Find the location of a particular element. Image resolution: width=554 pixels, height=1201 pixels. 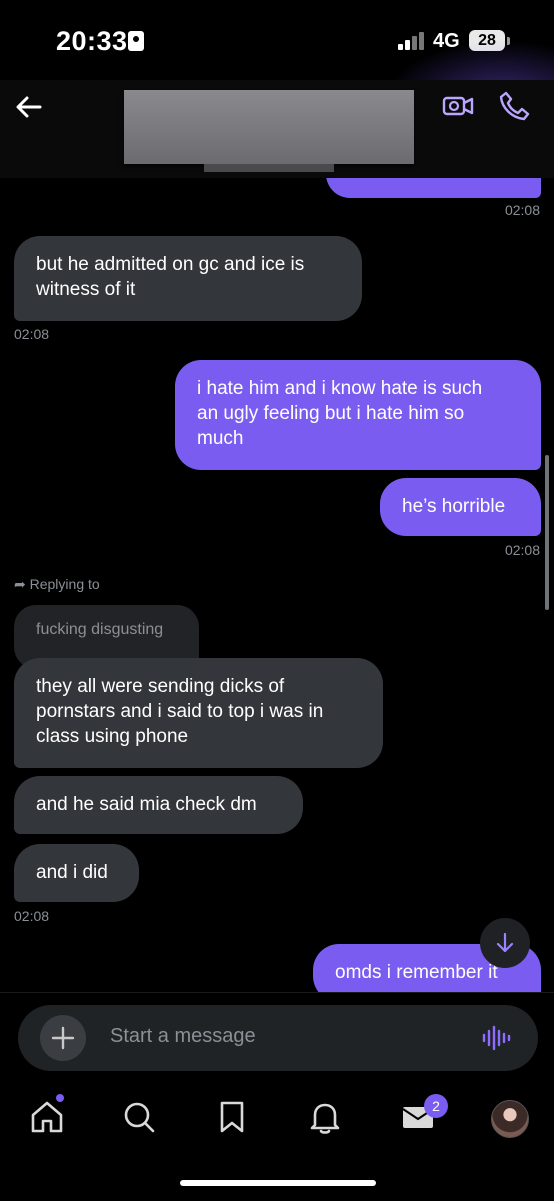

reply-indicator: ➦ Replying to is located at coordinates (57, 584).